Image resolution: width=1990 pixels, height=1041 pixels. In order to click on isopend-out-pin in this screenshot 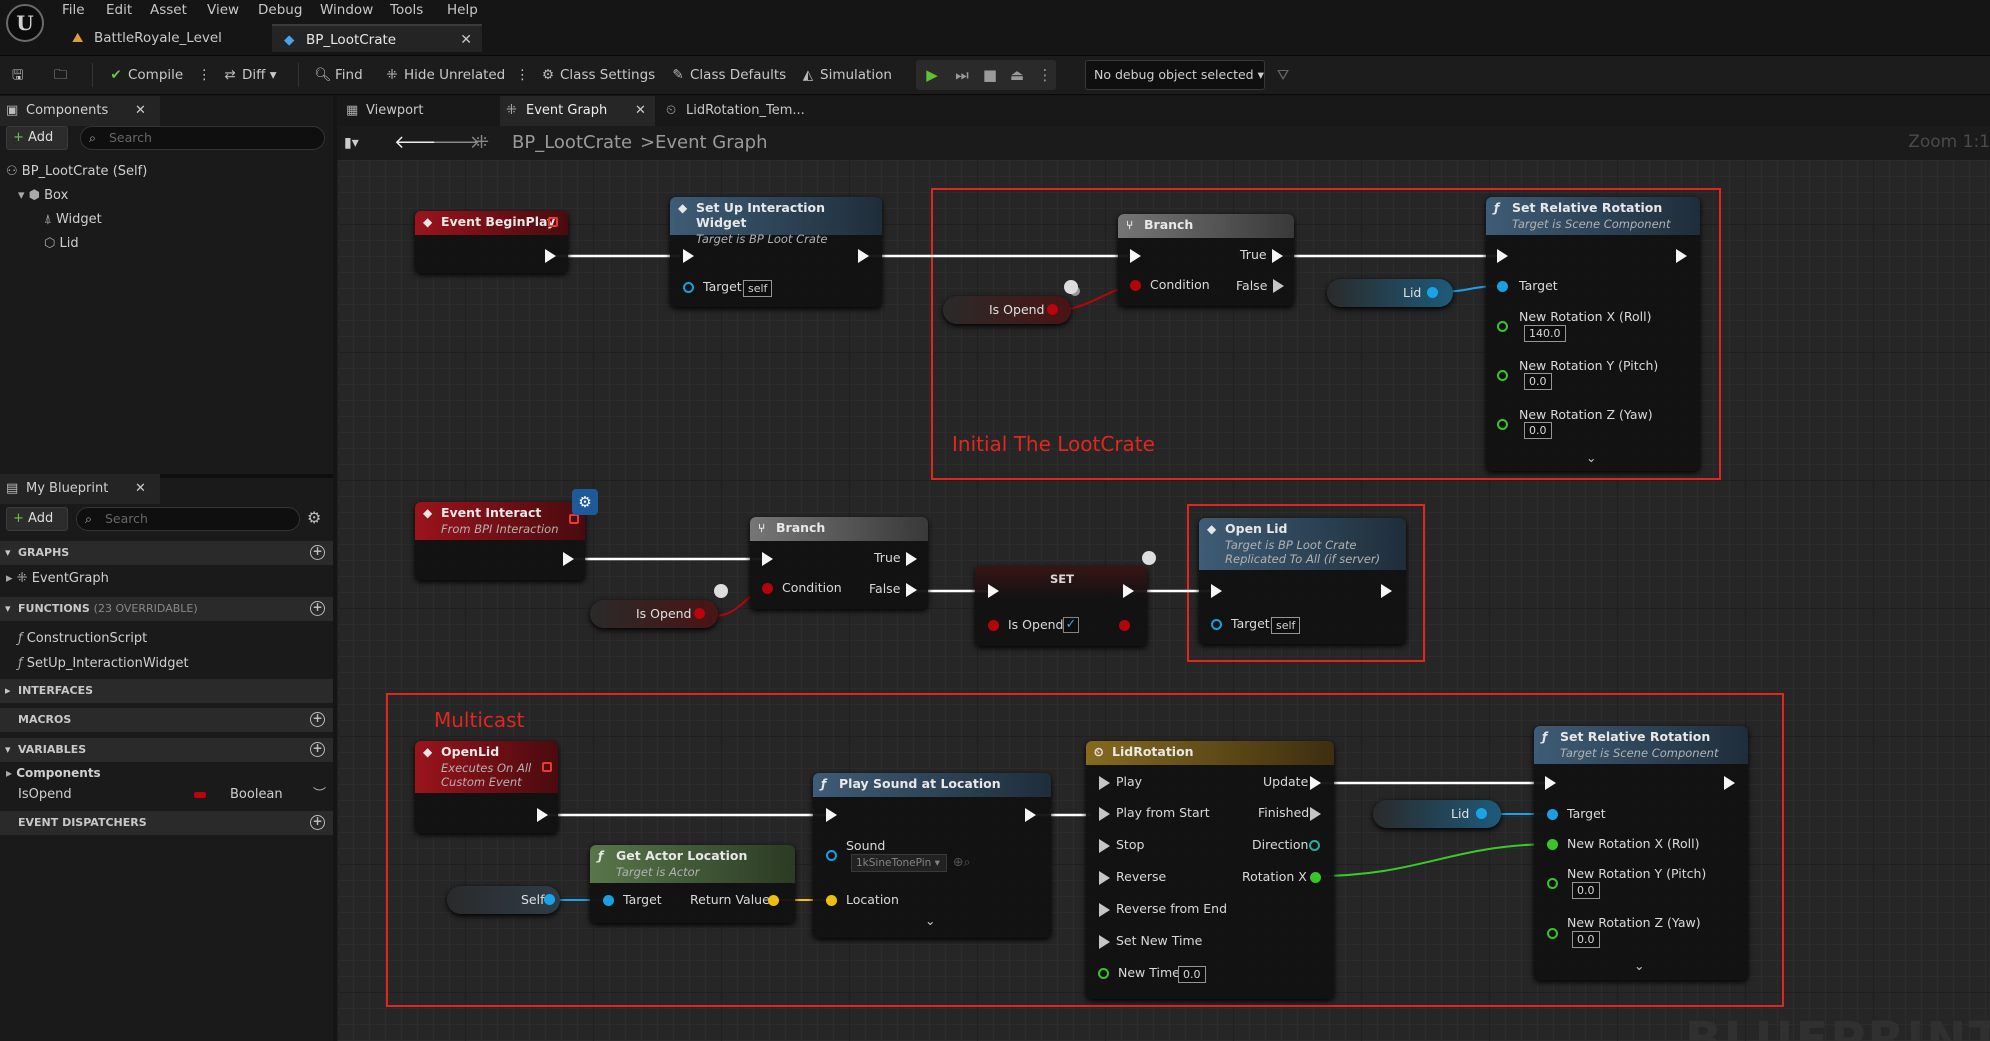, I will do `click(1124, 625)`.